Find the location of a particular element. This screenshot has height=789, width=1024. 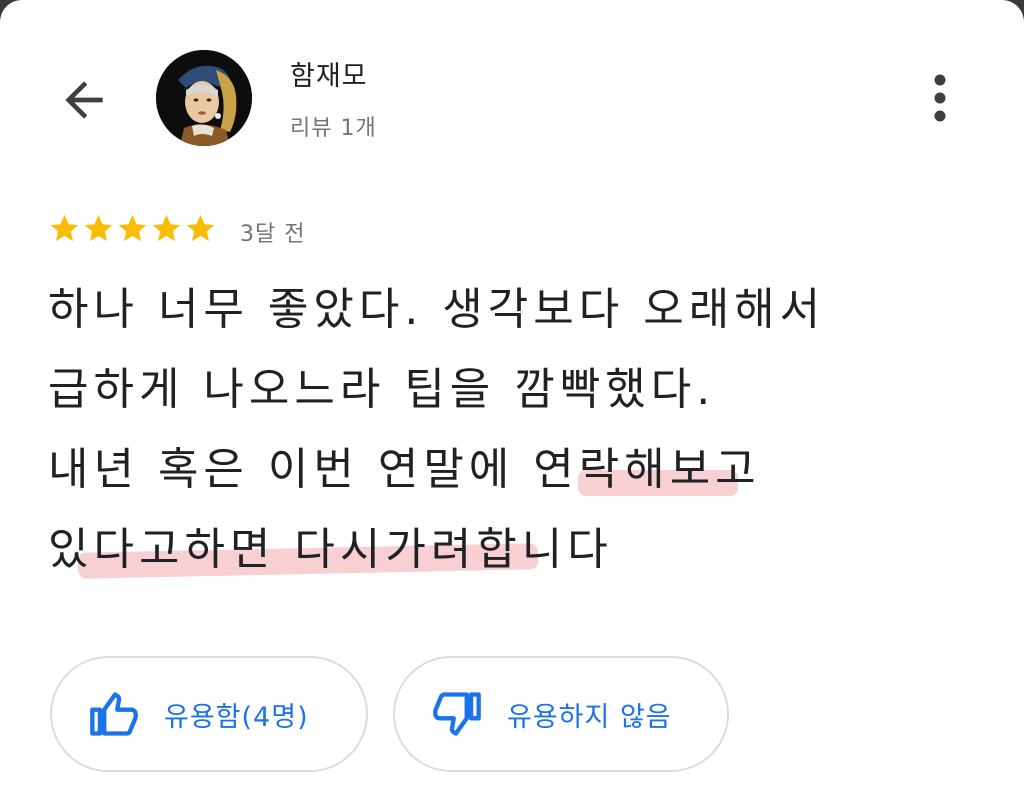

review-line: 있다고하면 다시가려합니다 is located at coordinates (518, 550).